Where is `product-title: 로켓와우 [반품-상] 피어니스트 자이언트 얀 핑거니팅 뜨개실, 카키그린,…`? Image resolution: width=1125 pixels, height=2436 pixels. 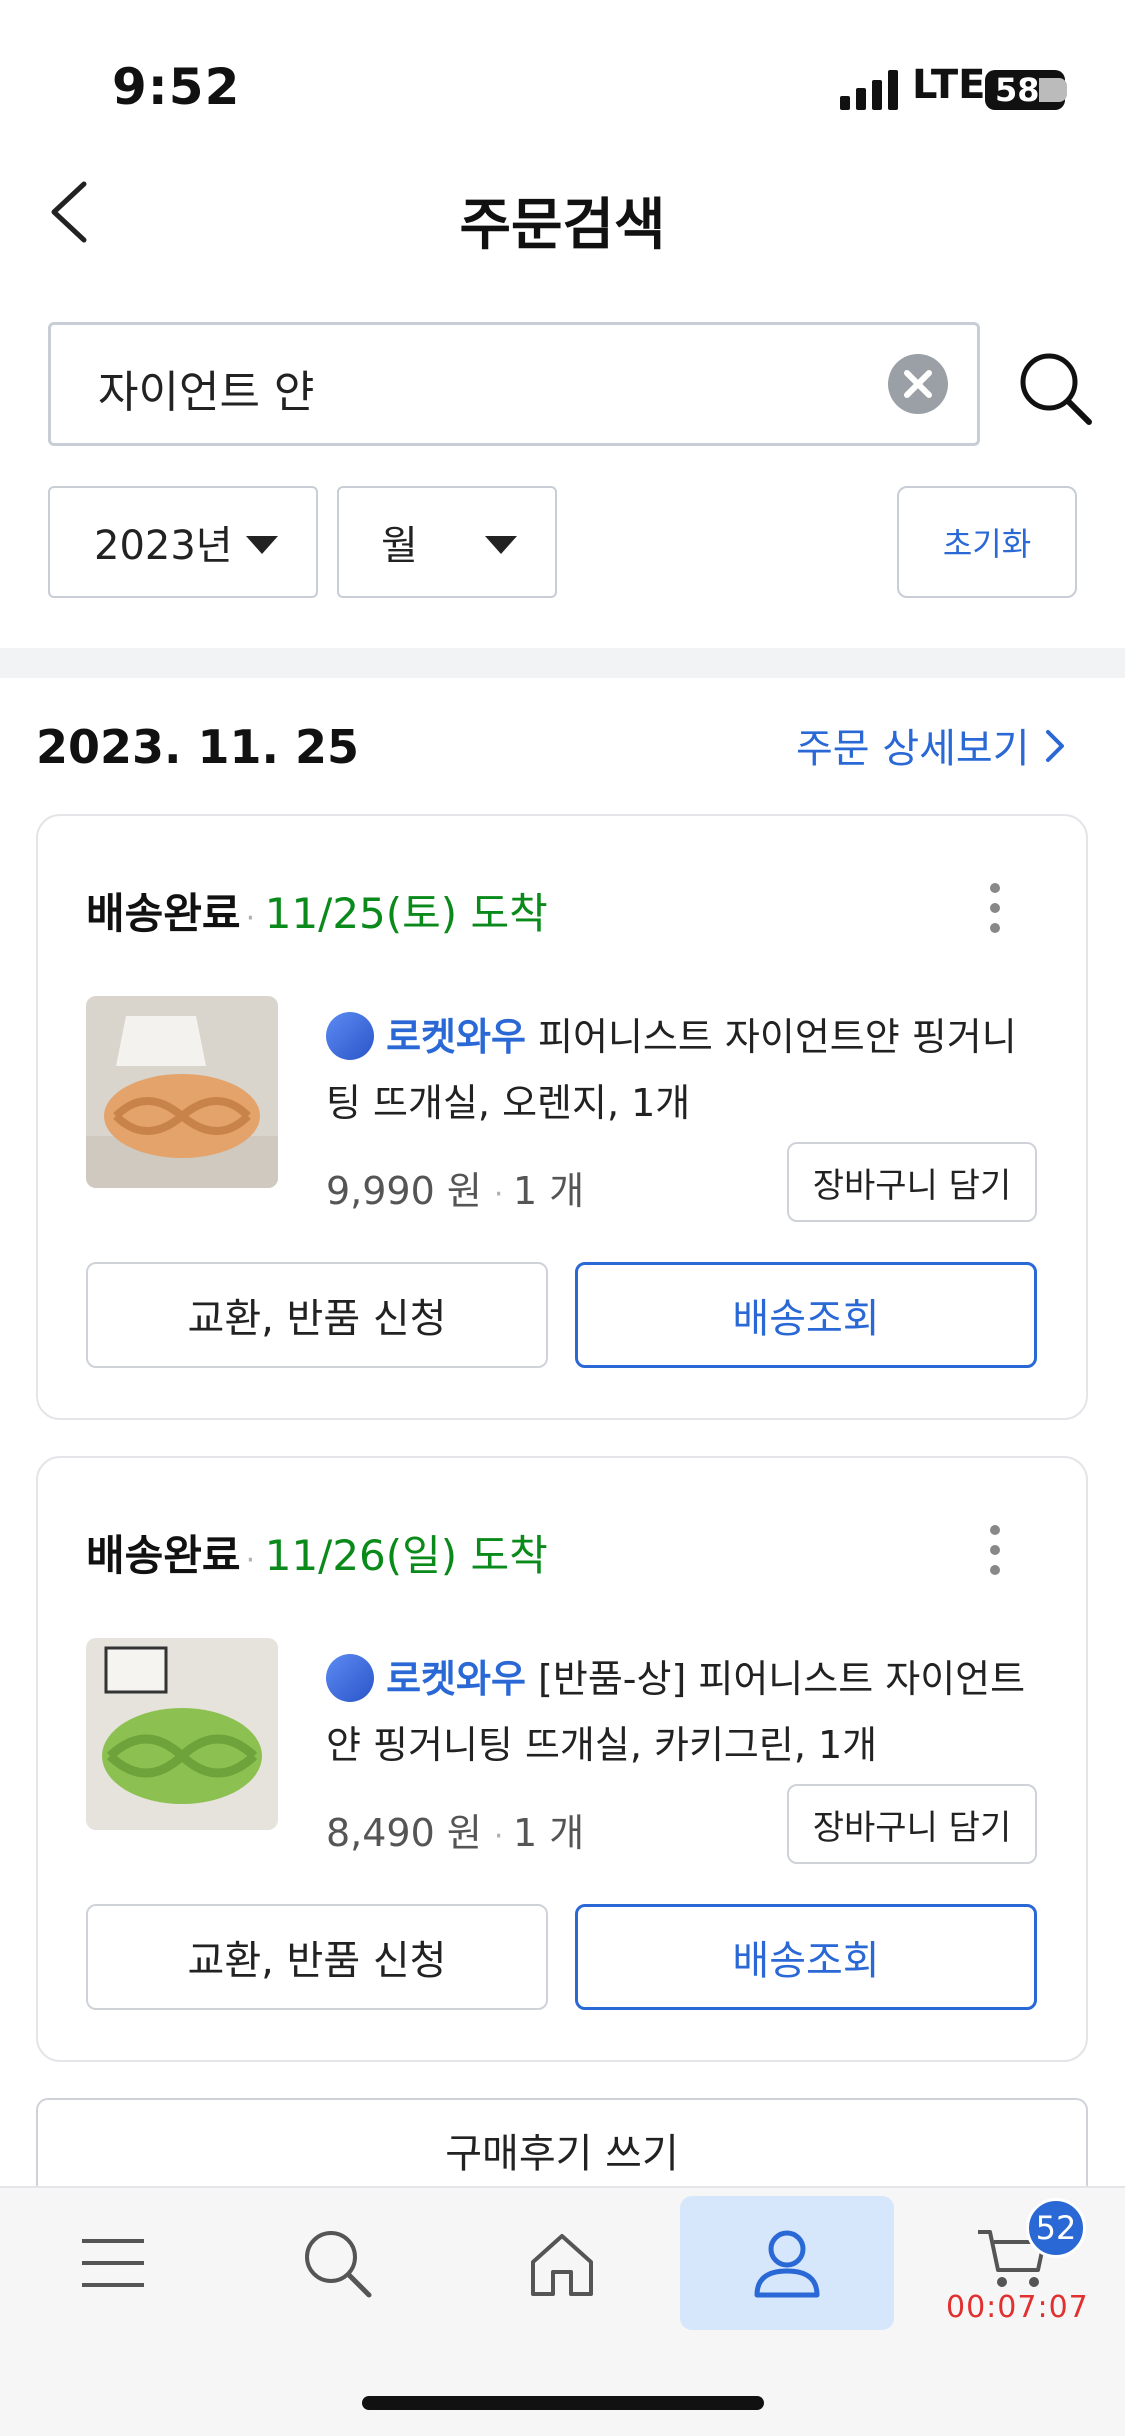 product-title: 로켓와우 [반품-상] 피어니스트 자이언트 얀 핑거니팅 뜨개실, 카키그린,… is located at coordinates (686, 1712).